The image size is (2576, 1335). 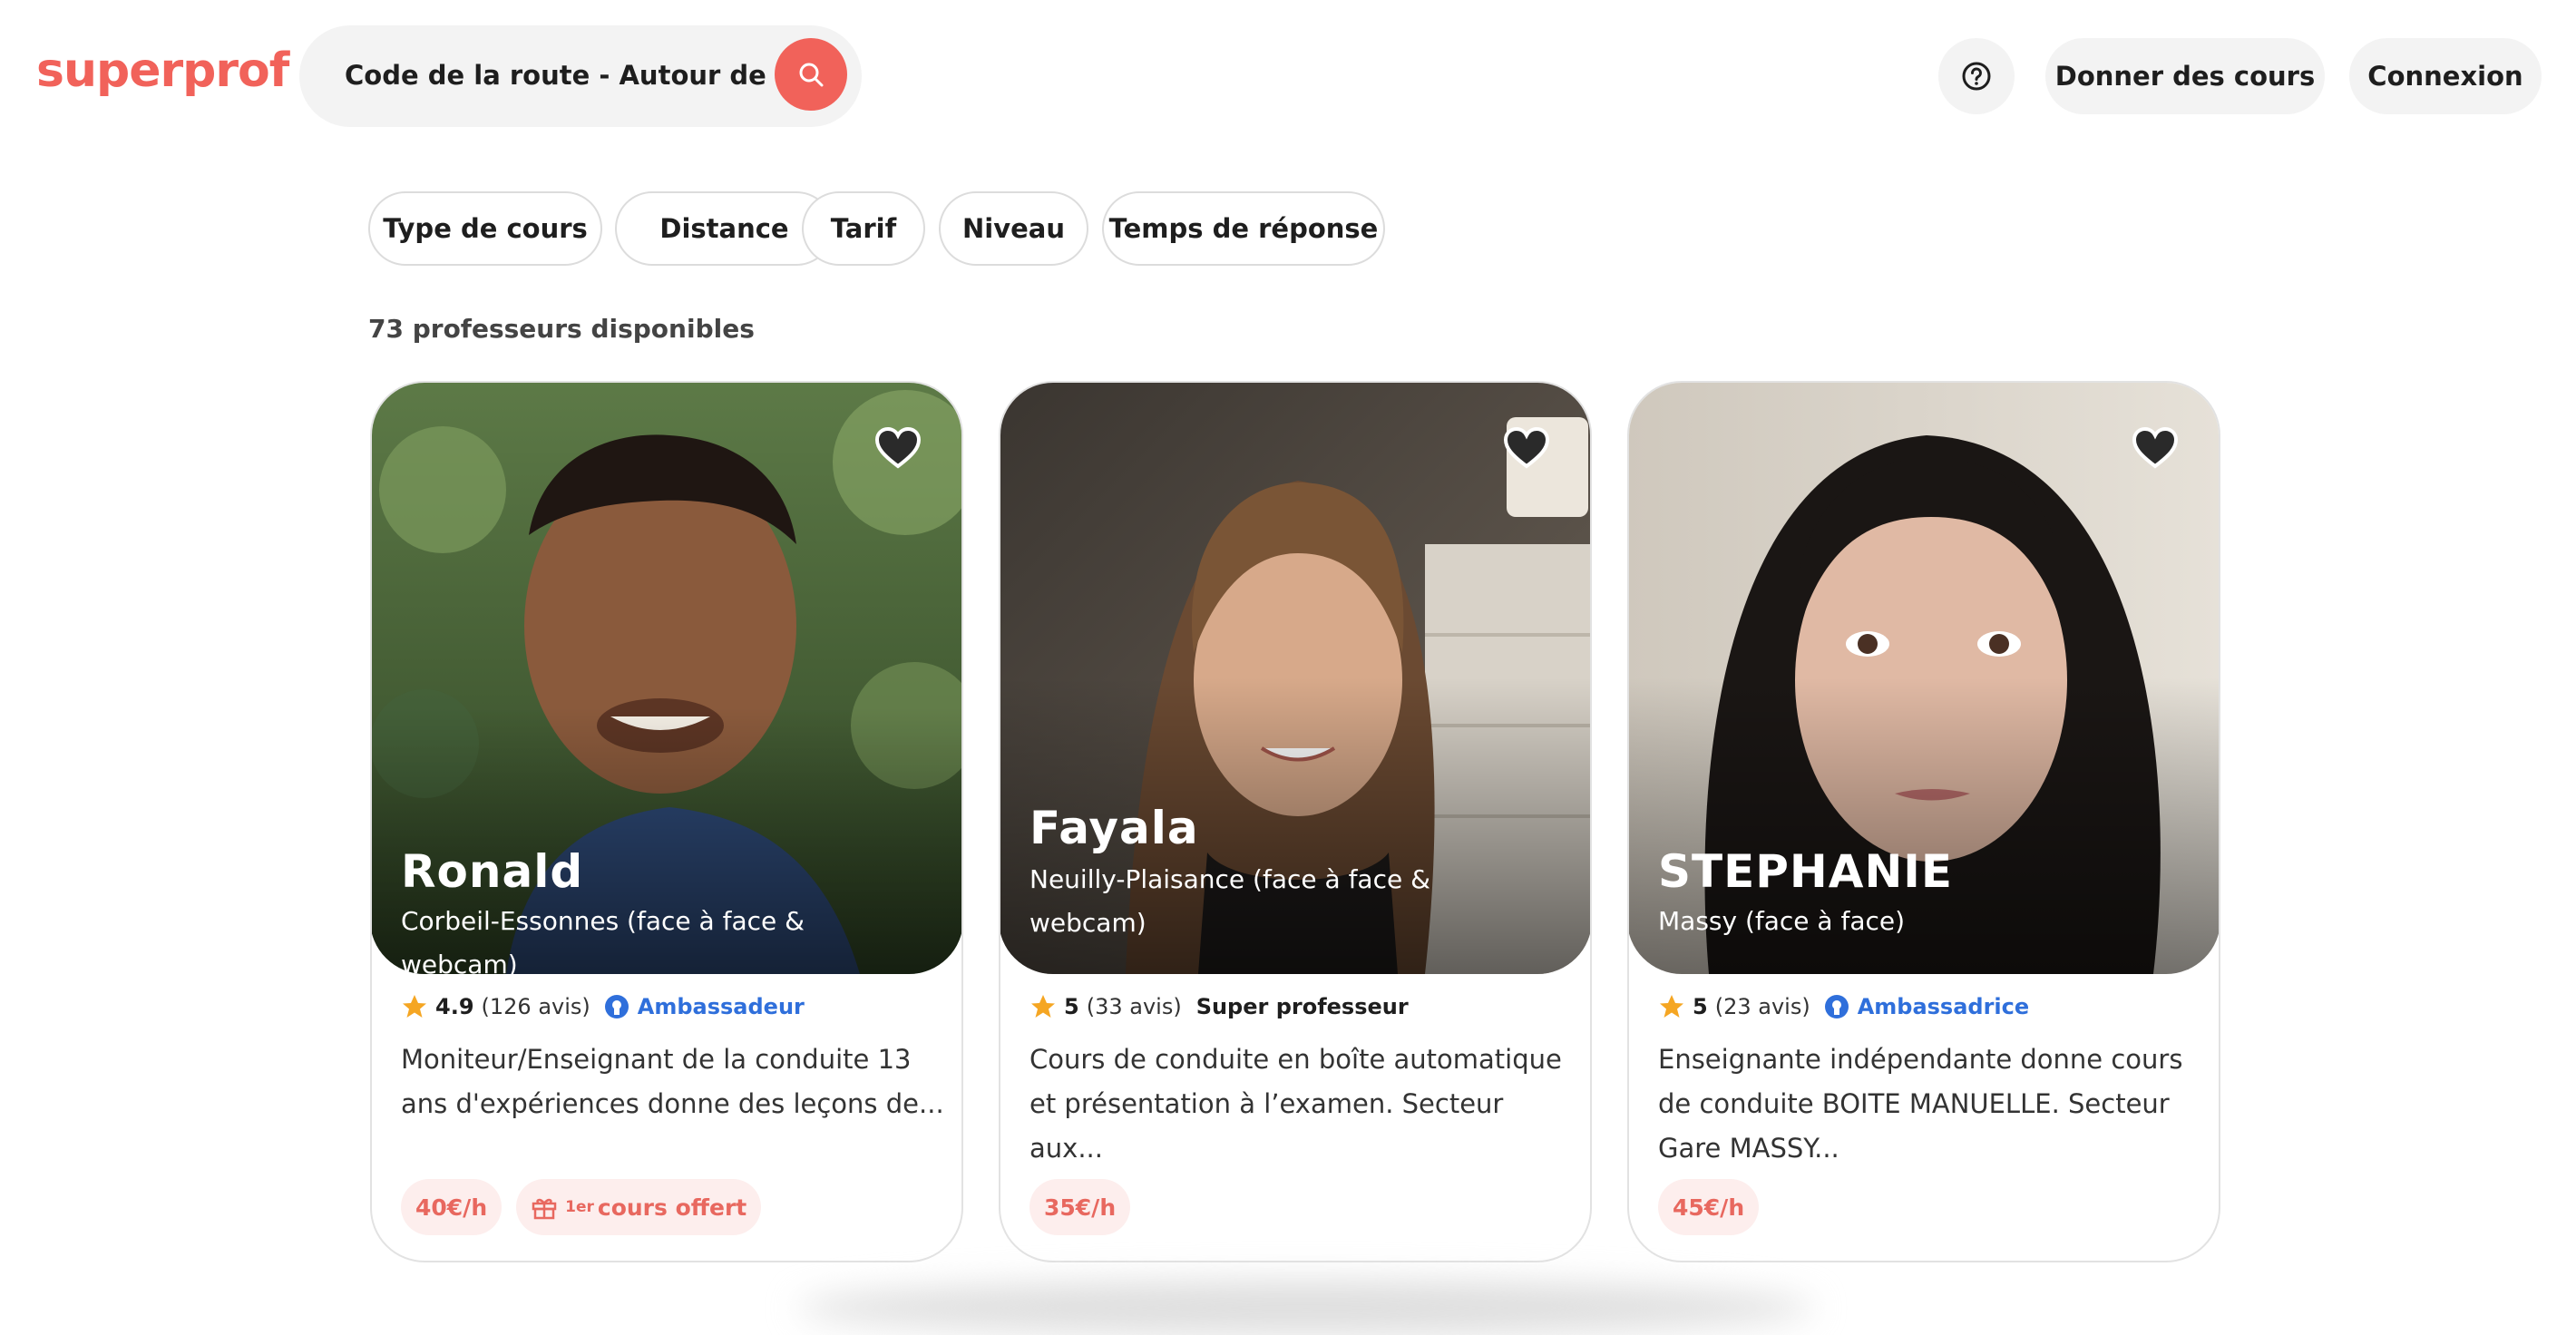 What do you see at coordinates (1134, 1006) in the screenshot?
I see `teacher-reviews: (33 avis)` at bounding box center [1134, 1006].